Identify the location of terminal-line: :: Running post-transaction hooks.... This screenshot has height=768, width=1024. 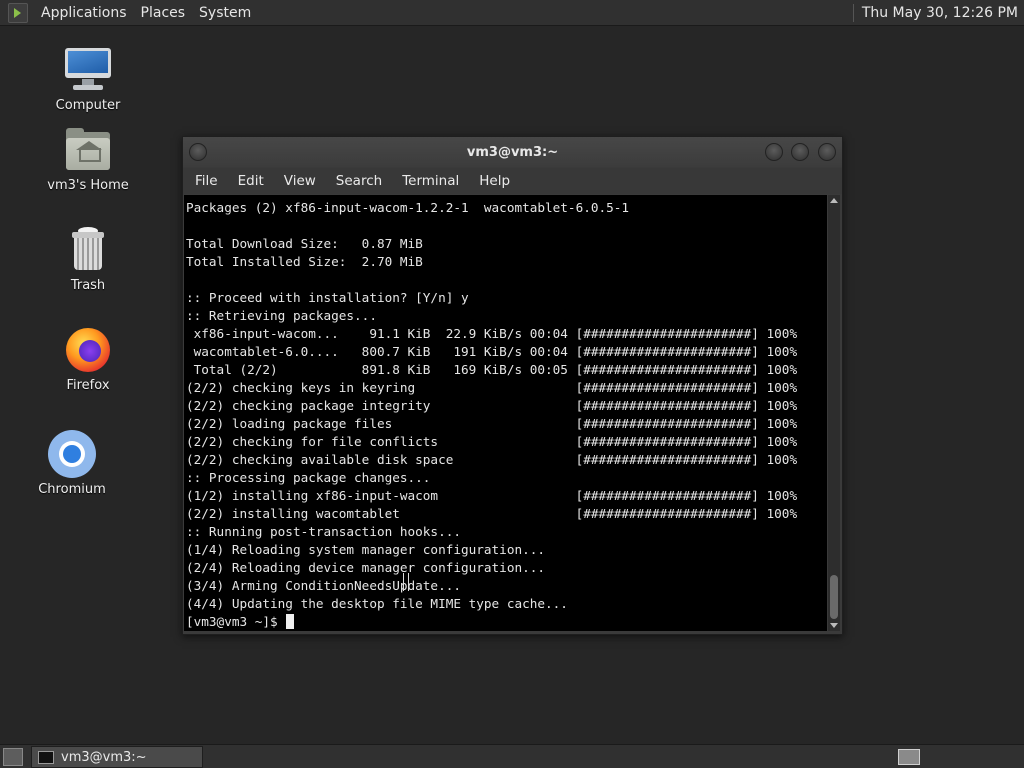
(323, 531).